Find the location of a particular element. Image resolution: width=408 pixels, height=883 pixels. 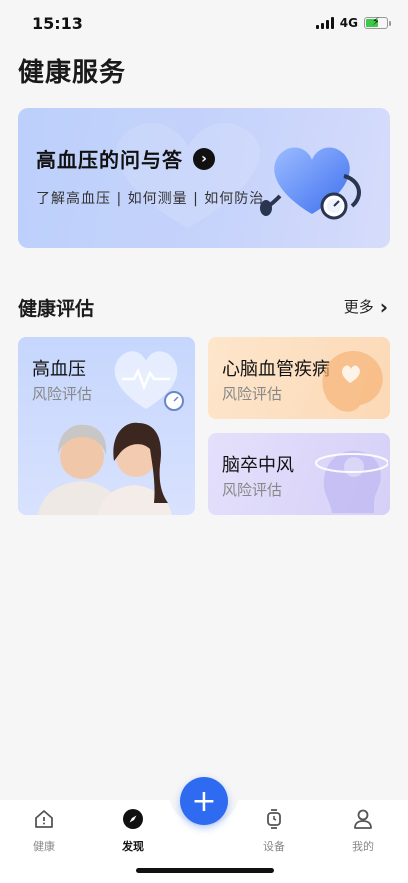

card-cardio-cerebrovascular-assessment: 心脑血管疾病 风险评估 is located at coordinates (299, 378).